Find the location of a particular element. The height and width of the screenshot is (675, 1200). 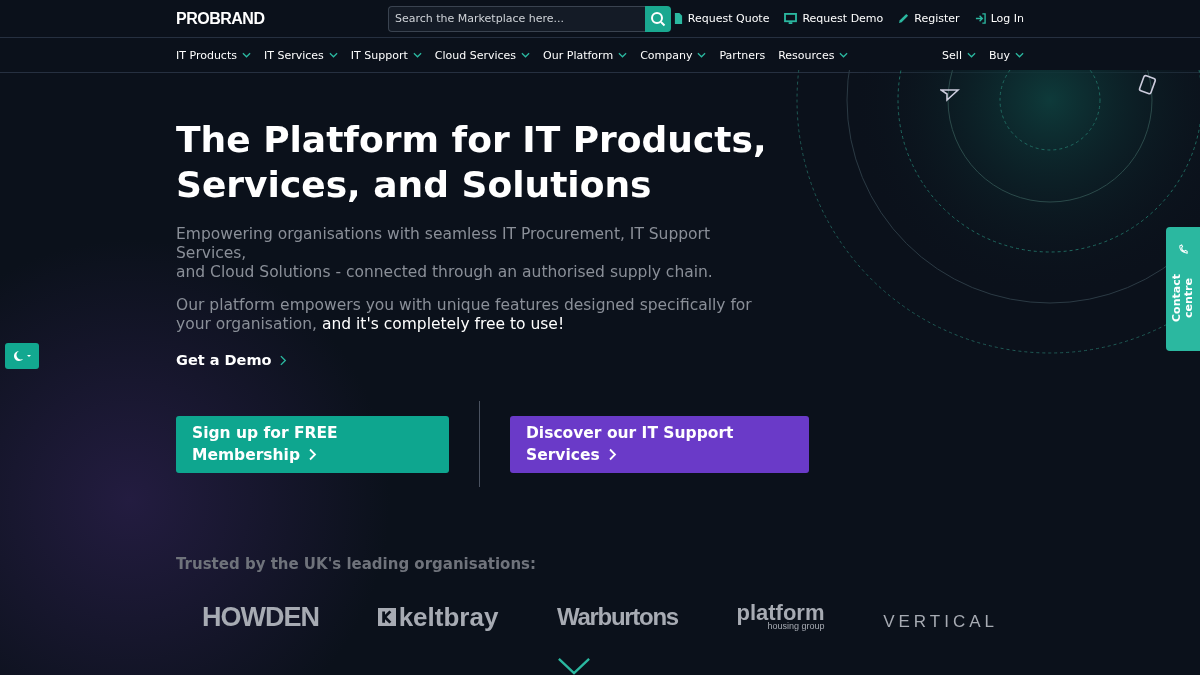

moon-icon is located at coordinates (22, 356).